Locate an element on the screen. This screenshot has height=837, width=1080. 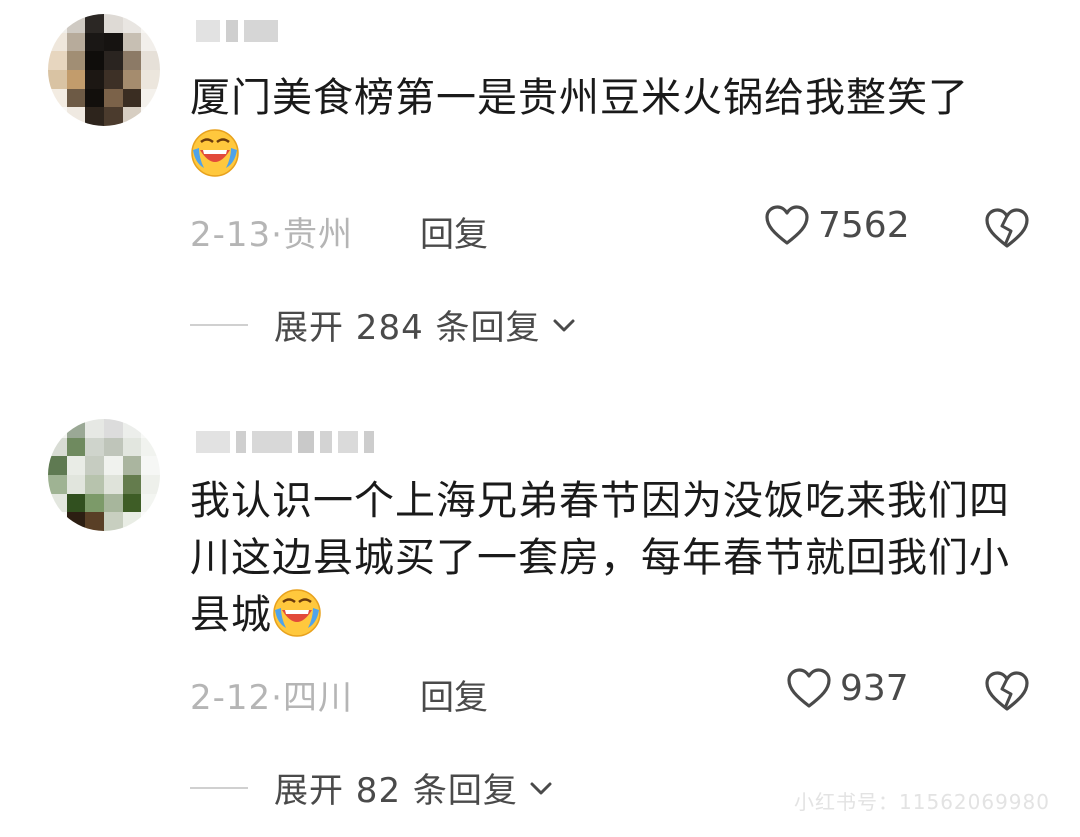
expand-replies-button: 展开 284 条回复 is located at coordinates (383, 324).